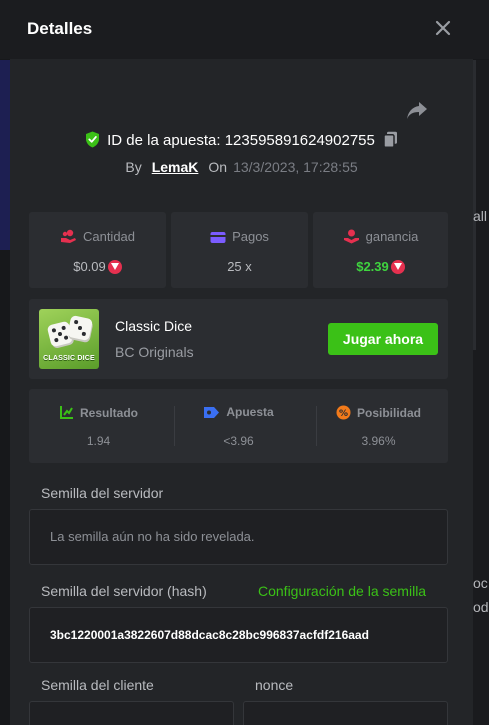 Image resolution: width=489 pixels, height=725 pixels. What do you see at coordinates (93, 139) in the screenshot?
I see `verified-shield-icon` at bounding box center [93, 139].